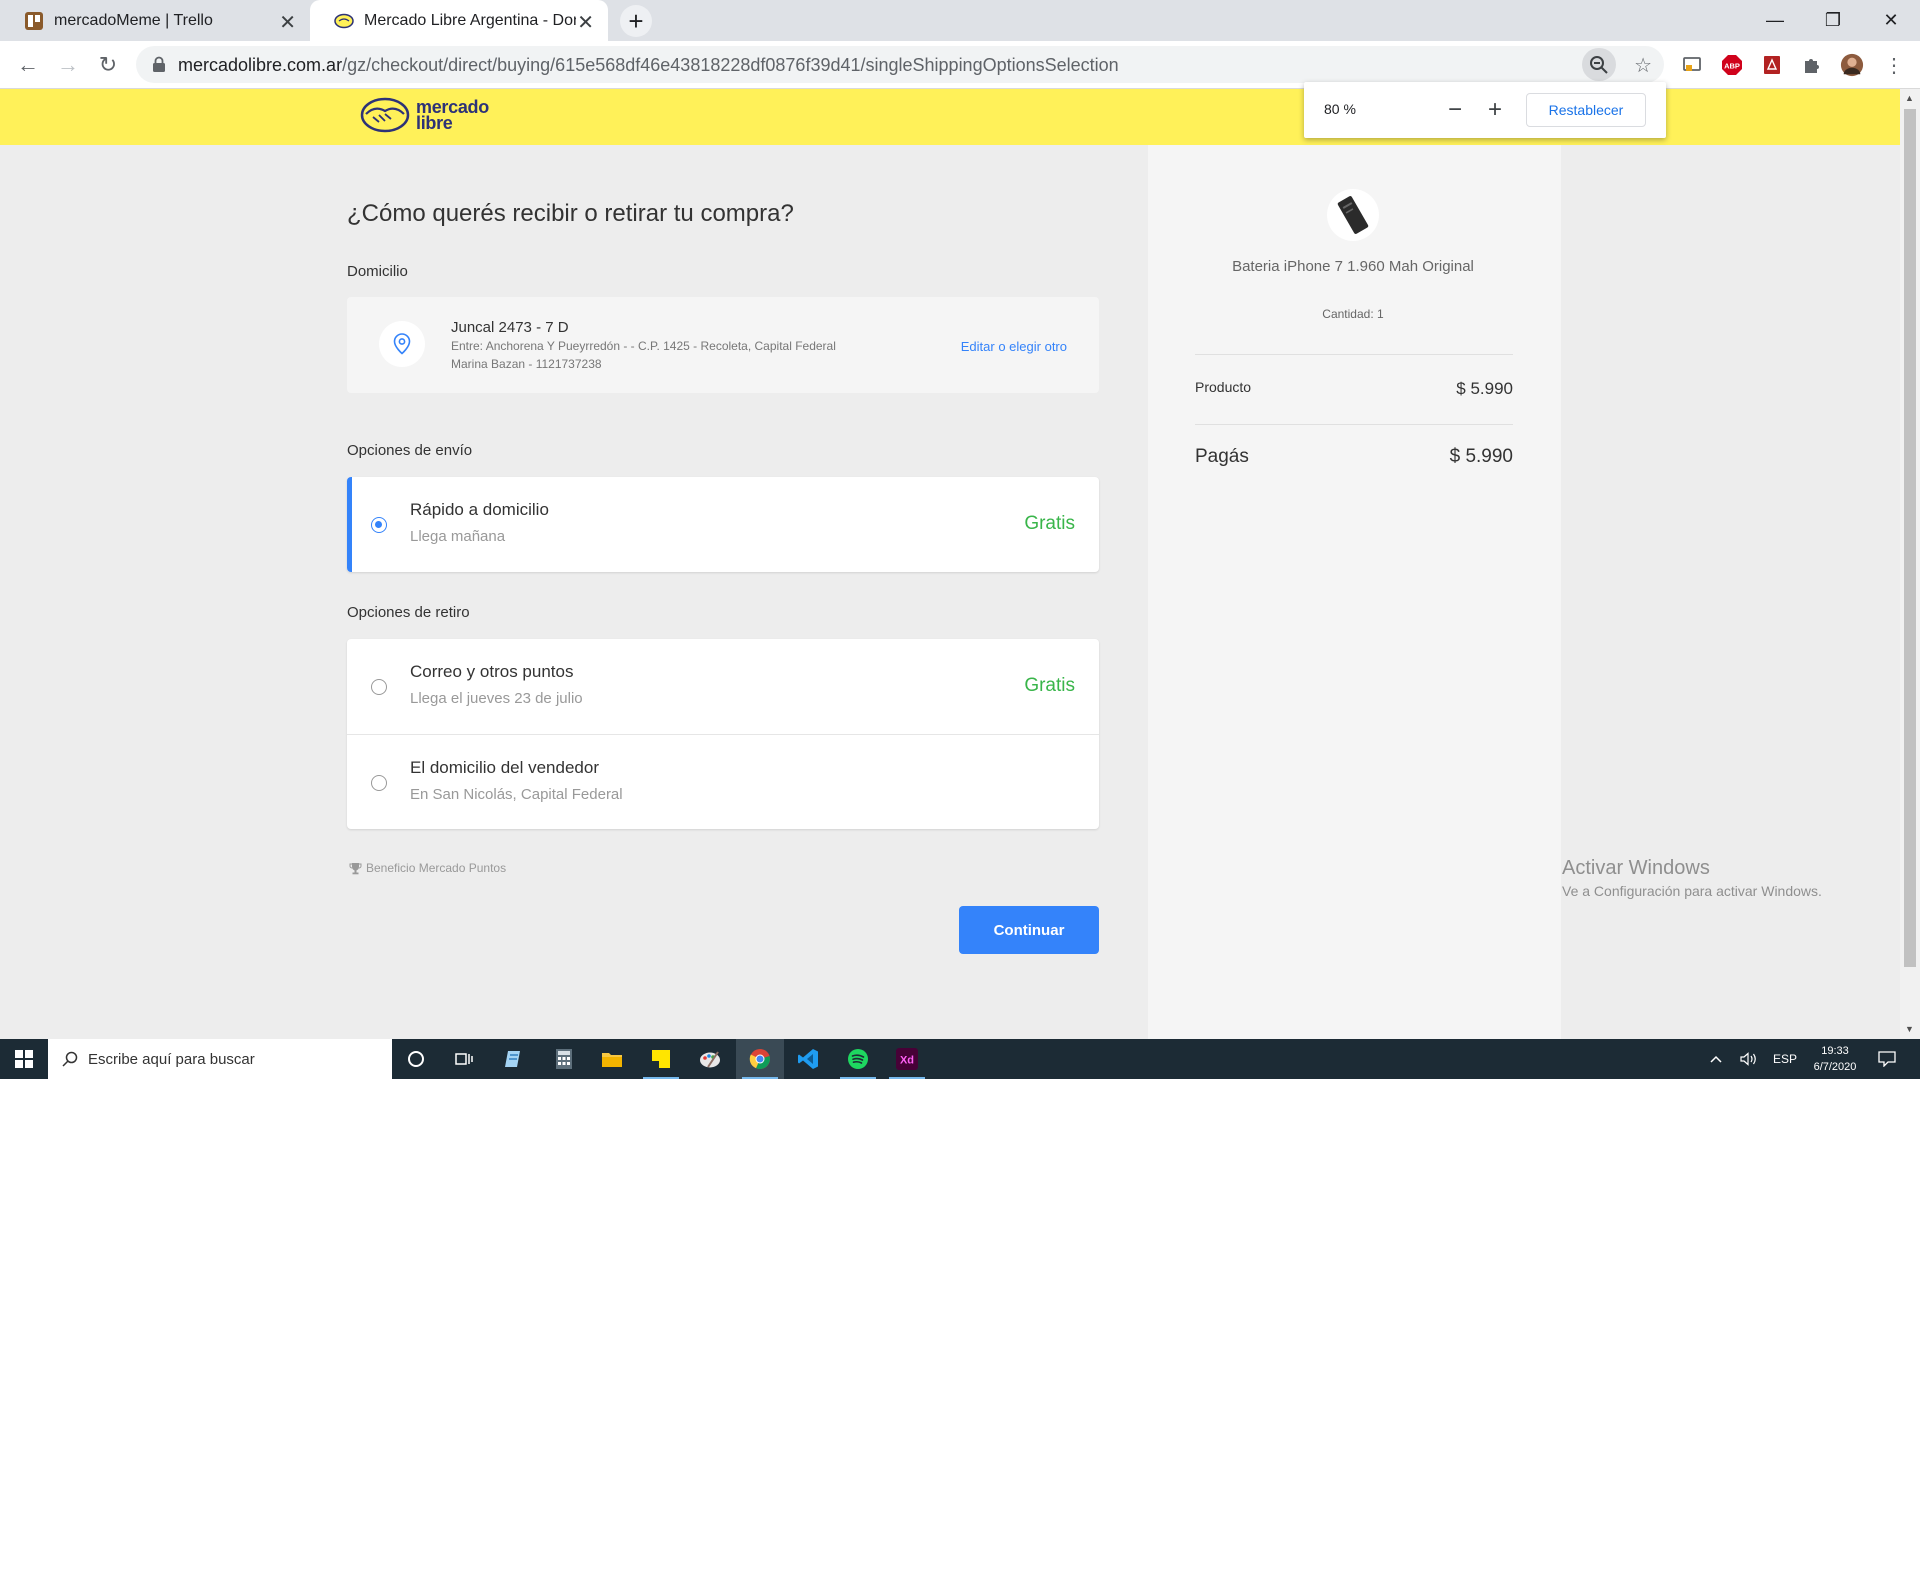 Image resolution: width=1920 pixels, height=1596 pixels. Describe the element at coordinates (1775, 20) in the screenshot. I see `minimize-button: —` at that location.